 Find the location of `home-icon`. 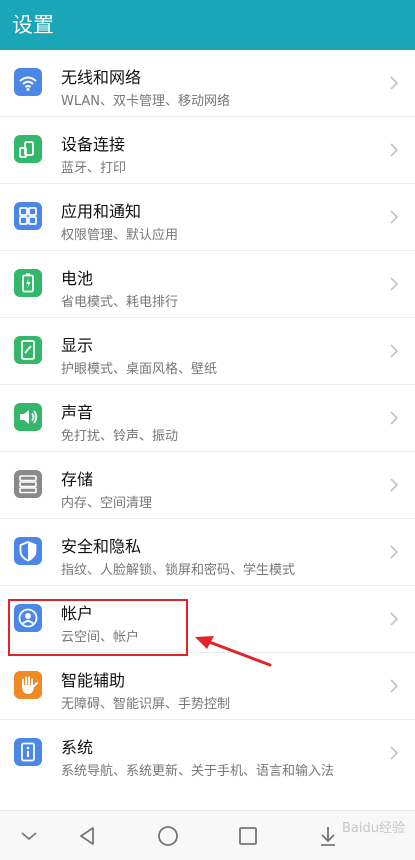

home-icon is located at coordinates (168, 836).